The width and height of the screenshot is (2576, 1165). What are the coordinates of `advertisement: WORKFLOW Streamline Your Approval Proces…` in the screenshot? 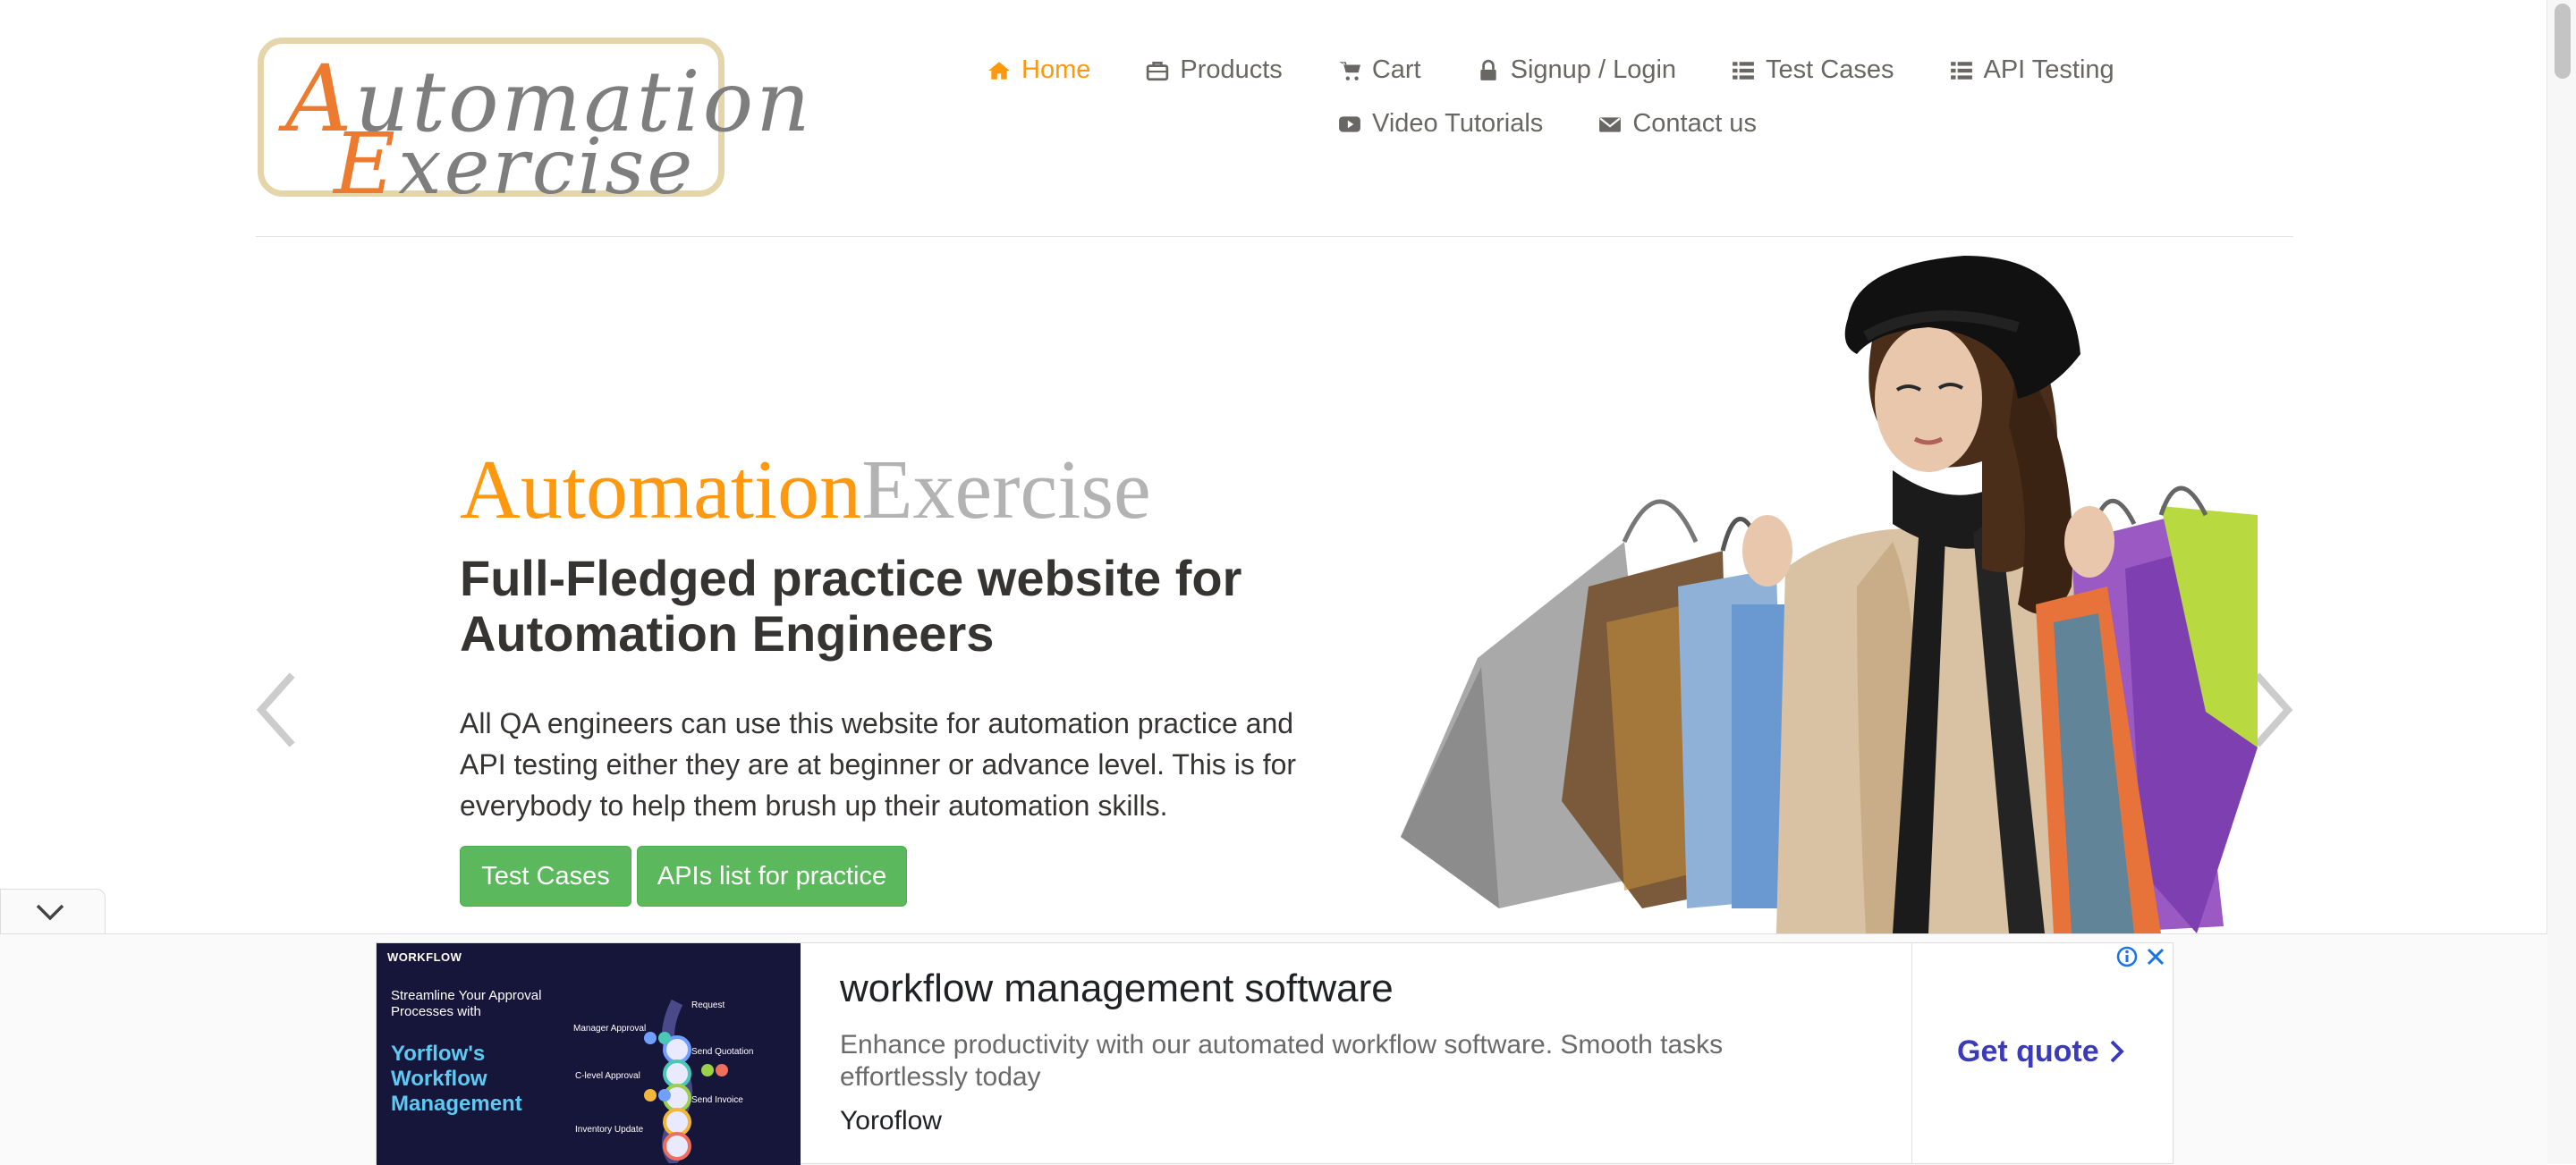 It's located at (1275, 1053).